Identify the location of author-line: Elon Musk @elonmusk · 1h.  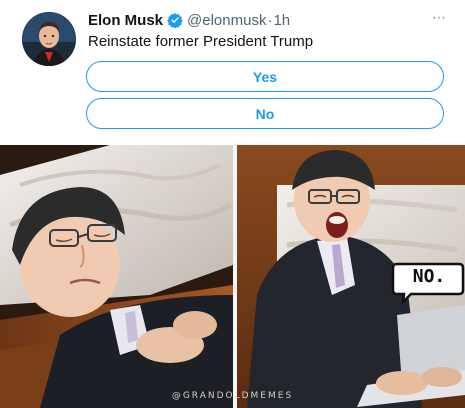
(189, 20).